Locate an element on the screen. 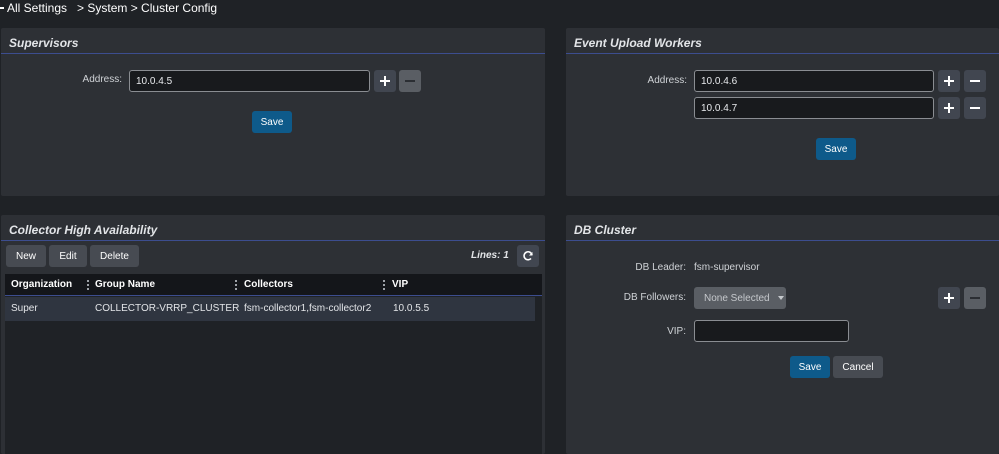 Image resolution: width=999 pixels, height=454 pixels. add-supervisor-button is located at coordinates (385, 81).